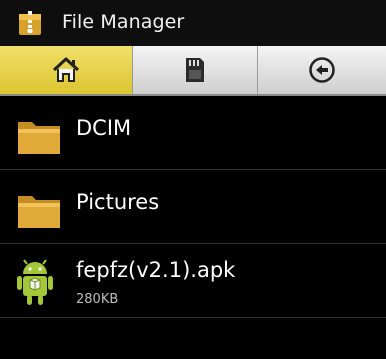  I want to click on tab-bar, so click(193, 71).